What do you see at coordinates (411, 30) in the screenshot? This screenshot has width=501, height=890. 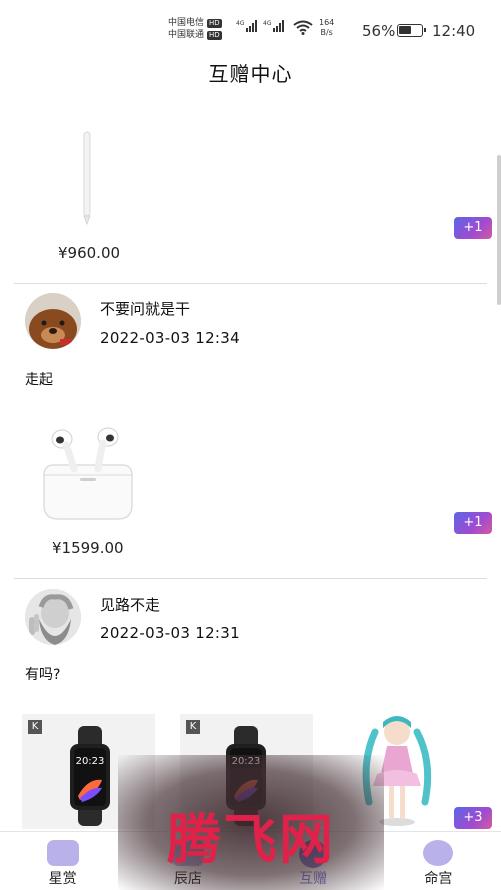 I see `battery-icon` at bounding box center [411, 30].